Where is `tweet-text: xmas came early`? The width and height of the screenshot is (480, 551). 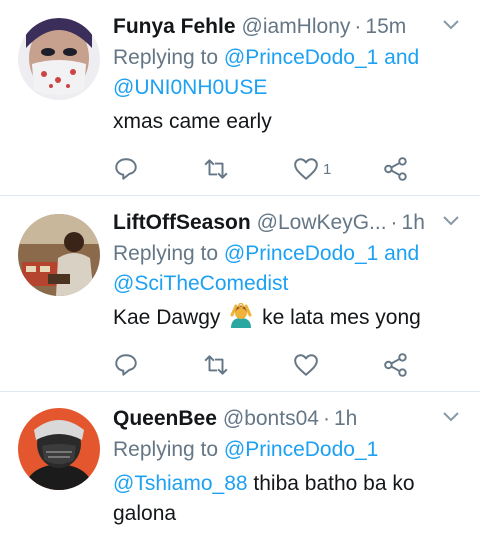
tweet-text: xmas came early is located at coordinates (192, 121).